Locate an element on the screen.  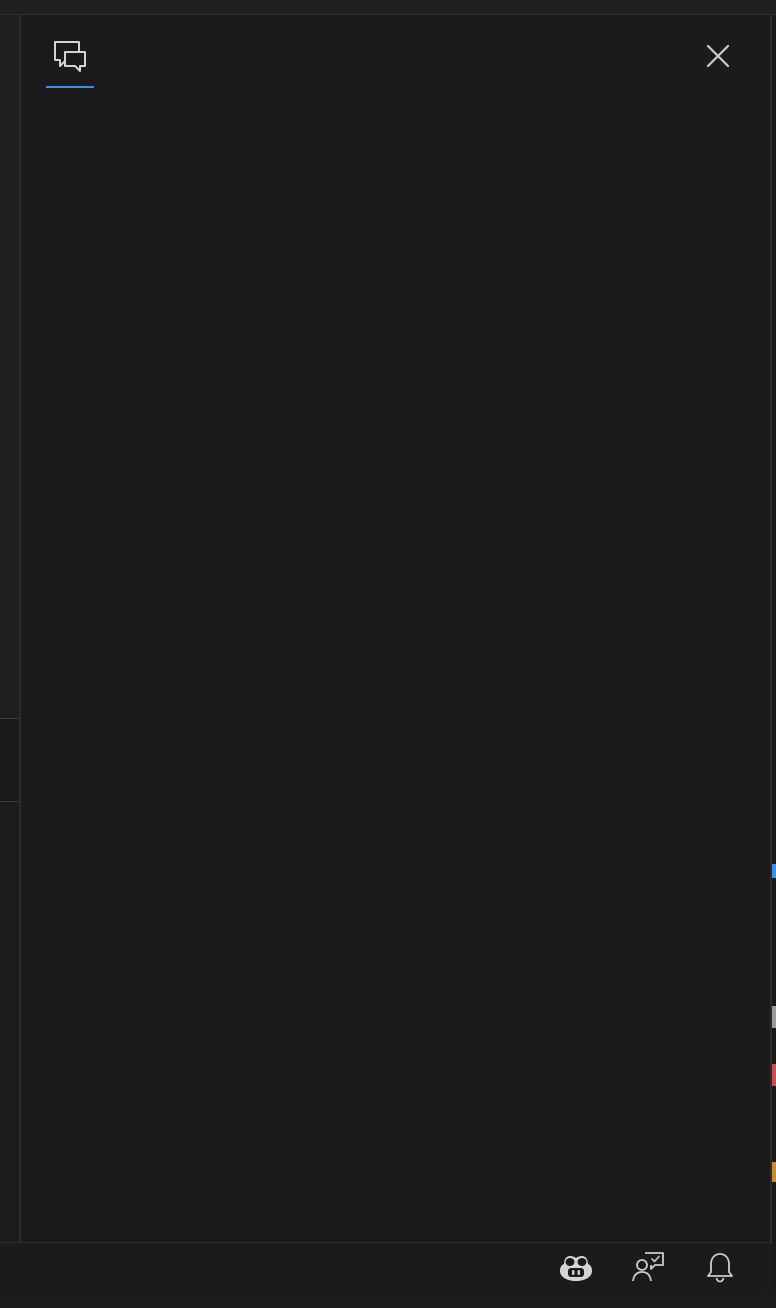
bell-icon is located at coordinates (720, 1269).